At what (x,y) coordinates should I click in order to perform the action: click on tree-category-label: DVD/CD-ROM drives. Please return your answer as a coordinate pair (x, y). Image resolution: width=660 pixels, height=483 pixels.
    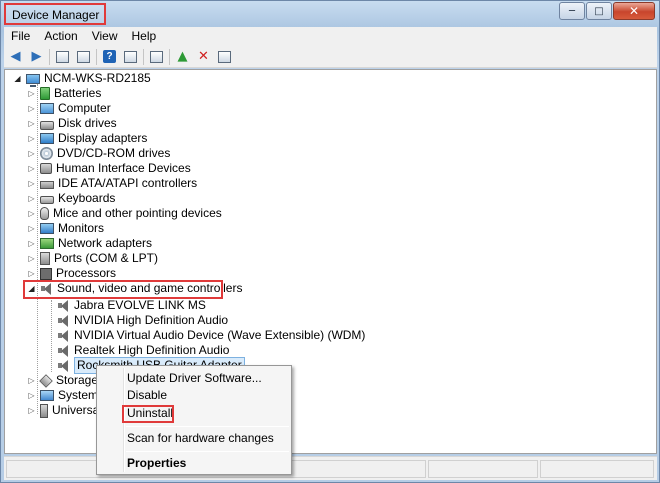
    Looking at the image, I should click on (114, 153).